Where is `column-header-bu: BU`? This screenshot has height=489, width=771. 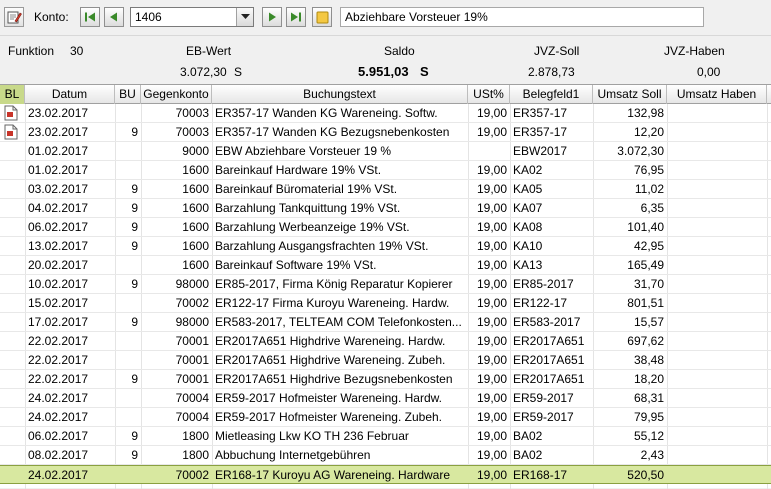
column-header-bu: BU is located at coordinates (128, 94).